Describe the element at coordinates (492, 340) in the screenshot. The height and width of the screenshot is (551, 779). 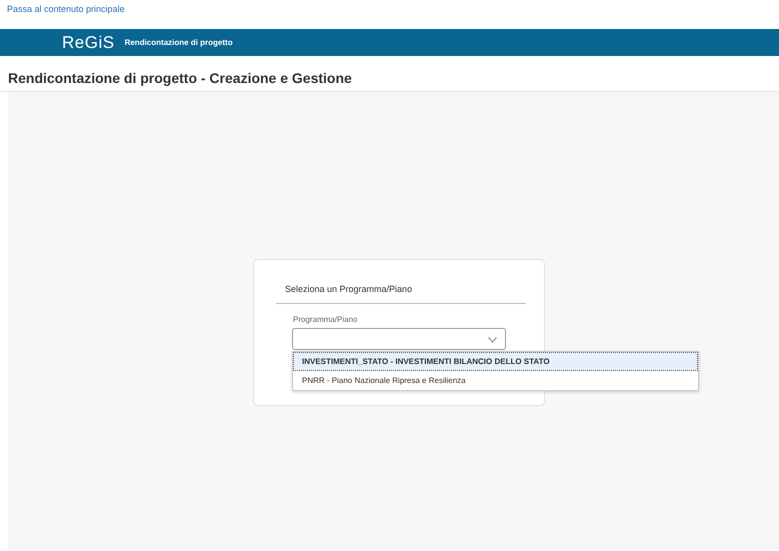
I see `chevron-down-icon` at that location.